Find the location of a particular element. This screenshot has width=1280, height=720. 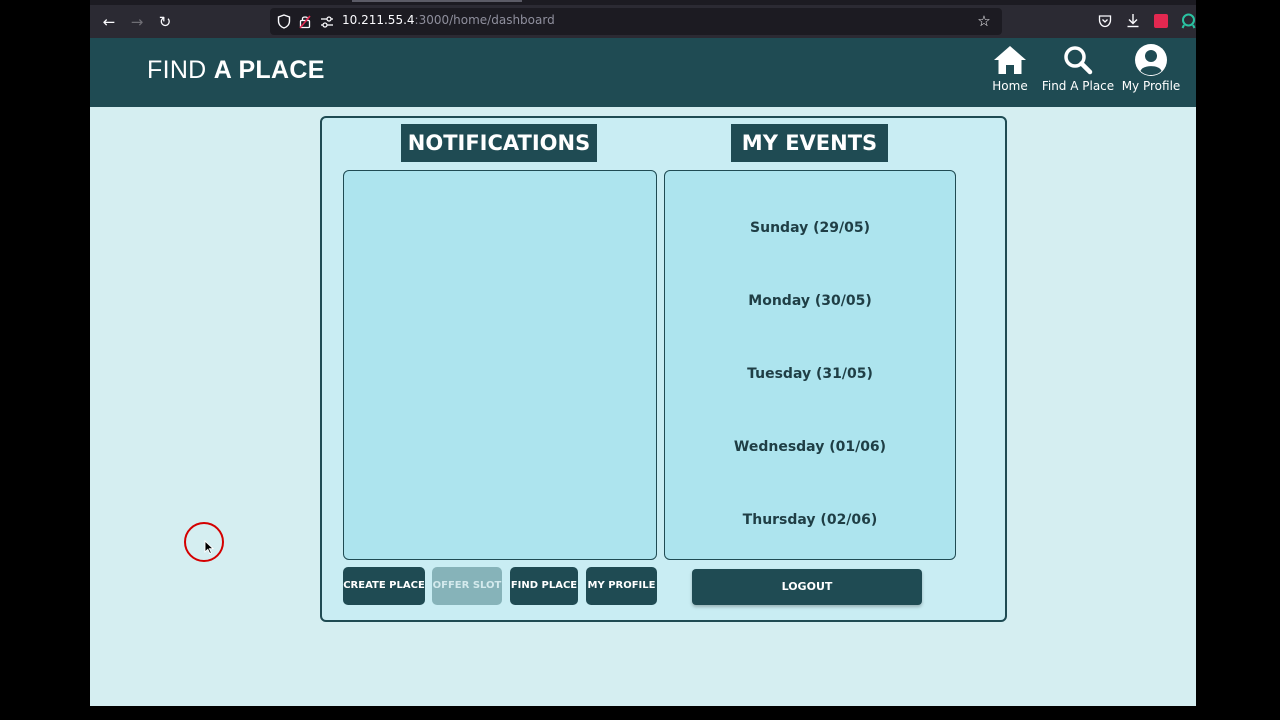

nav-my-profile: My Profile is located at coordinates (1151, 68).